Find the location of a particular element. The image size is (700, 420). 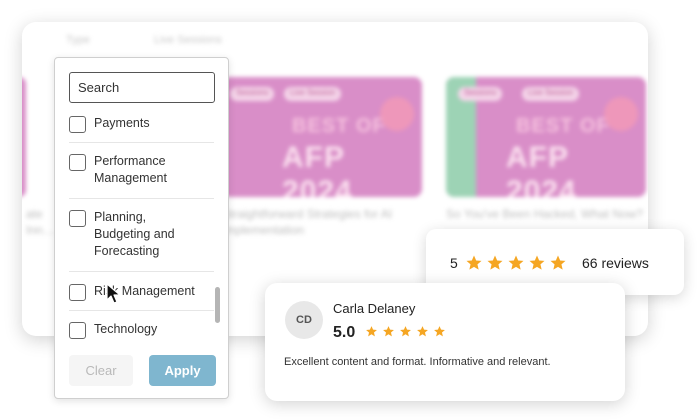

review-score: 5.0 is located at coordinates (344, 332).